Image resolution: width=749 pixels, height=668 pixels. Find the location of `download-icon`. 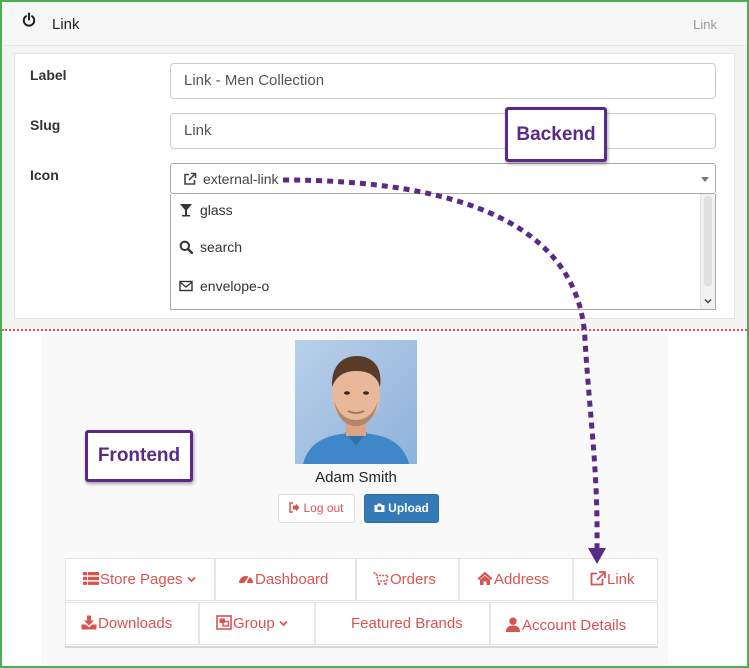

download-icon is located at coordinates (89, 622).